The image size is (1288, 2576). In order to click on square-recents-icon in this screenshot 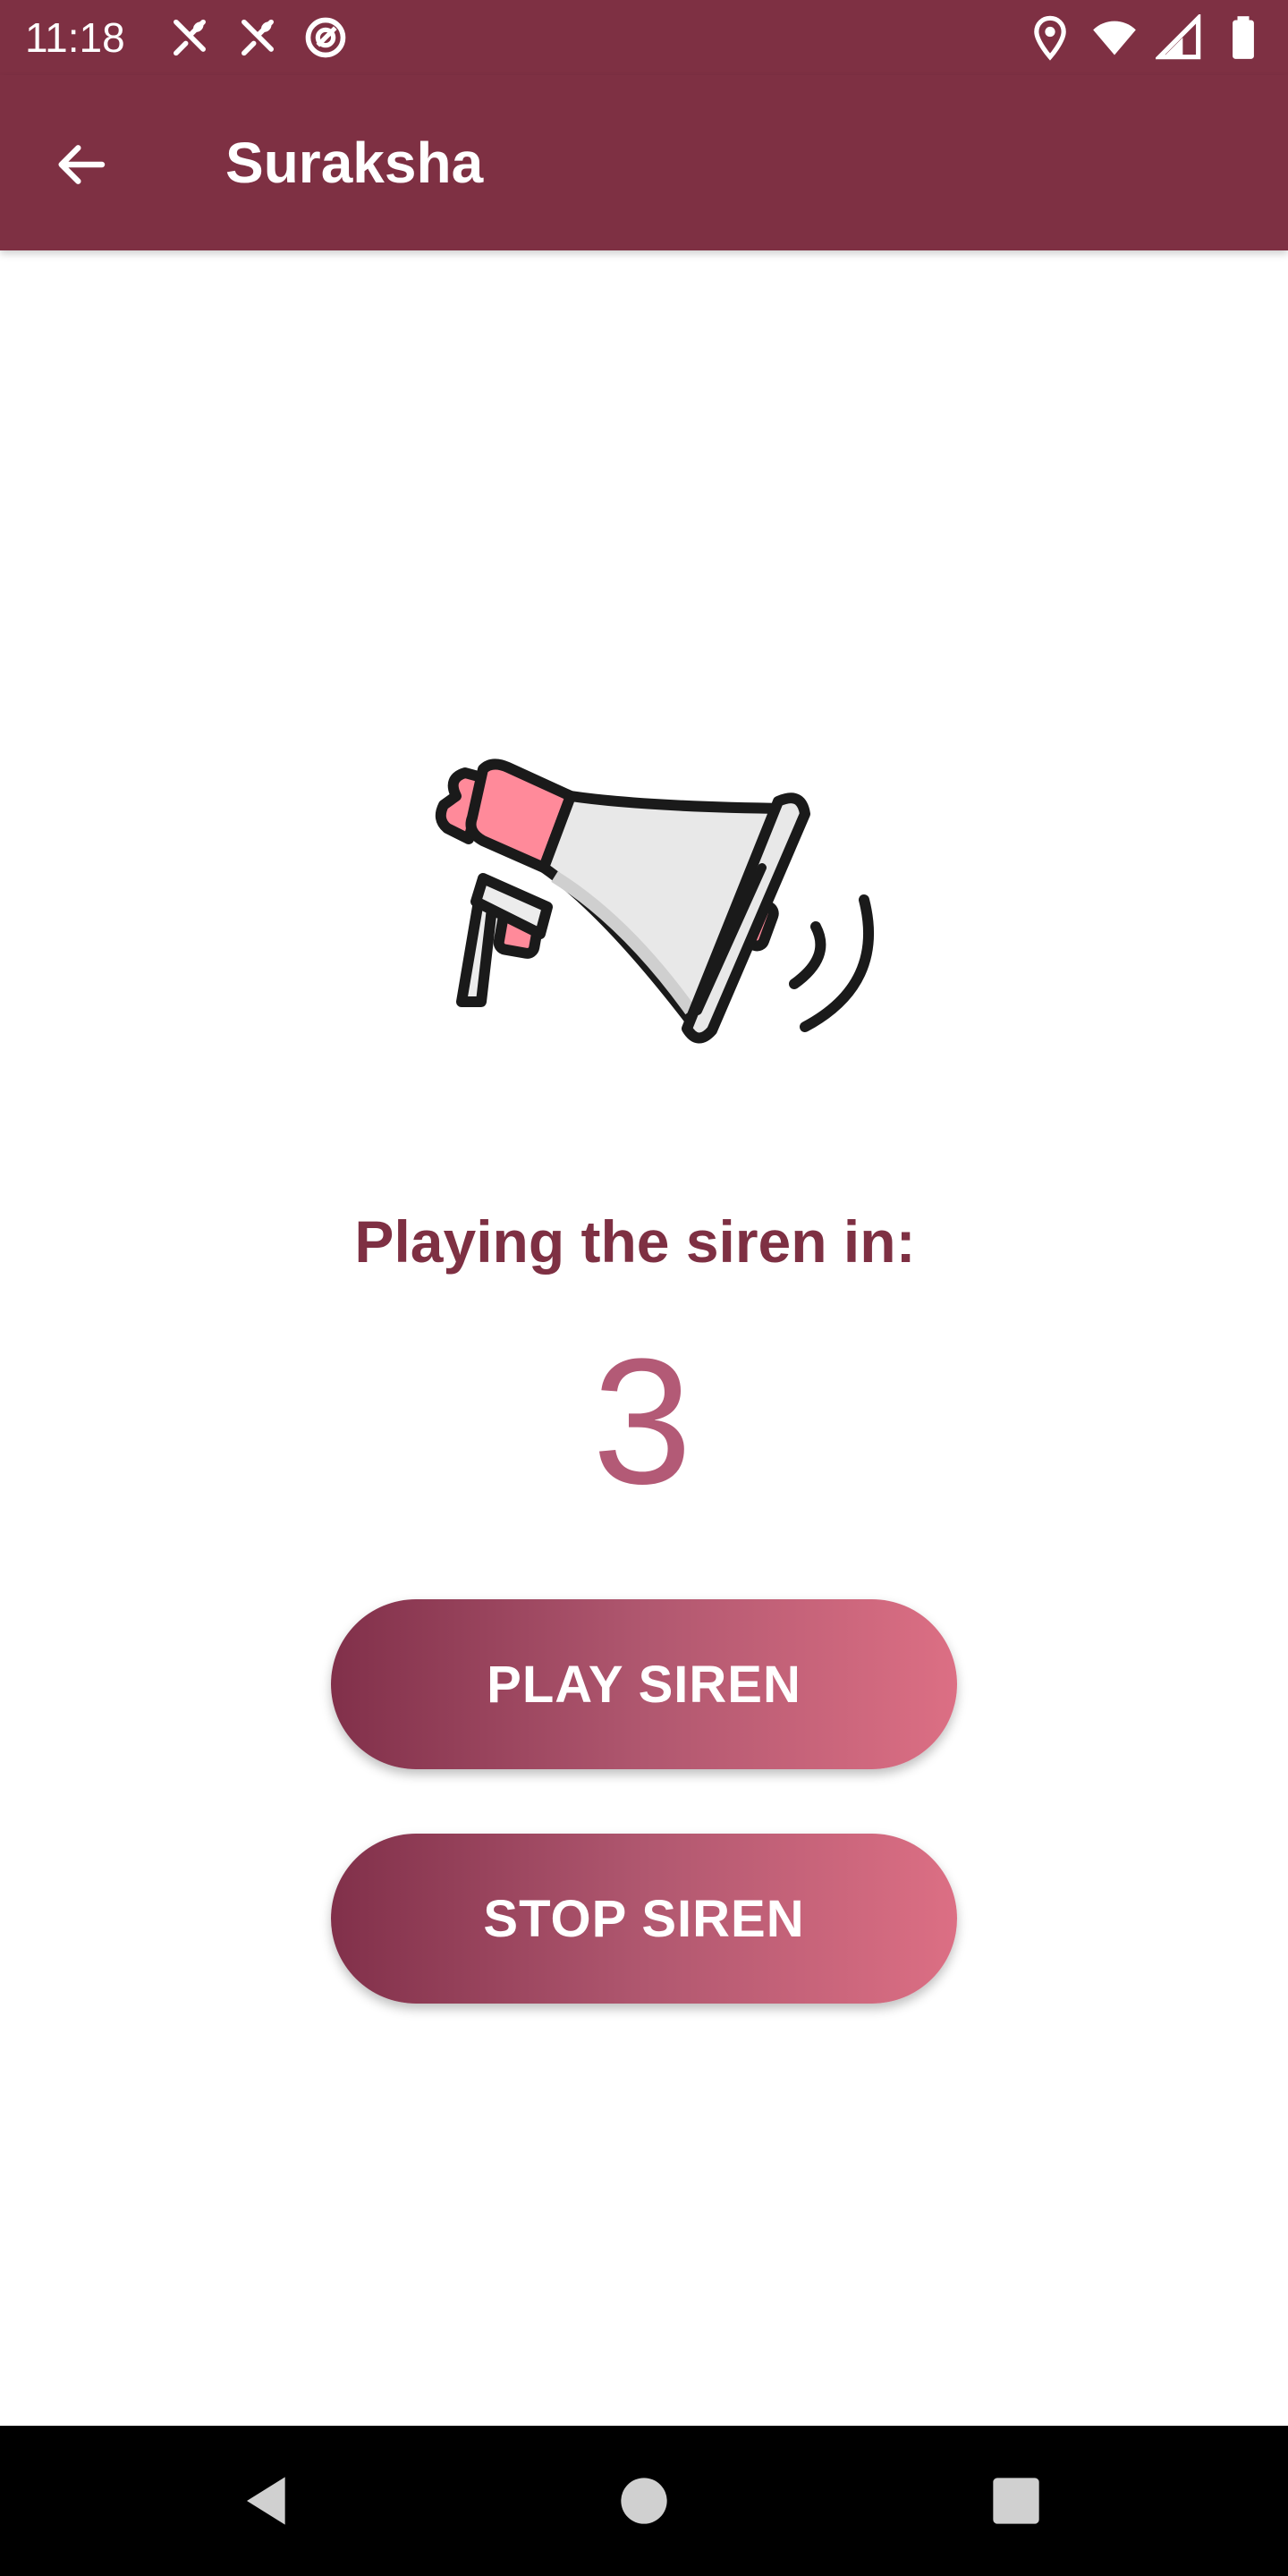, I will do `click(1016, 2501)`.